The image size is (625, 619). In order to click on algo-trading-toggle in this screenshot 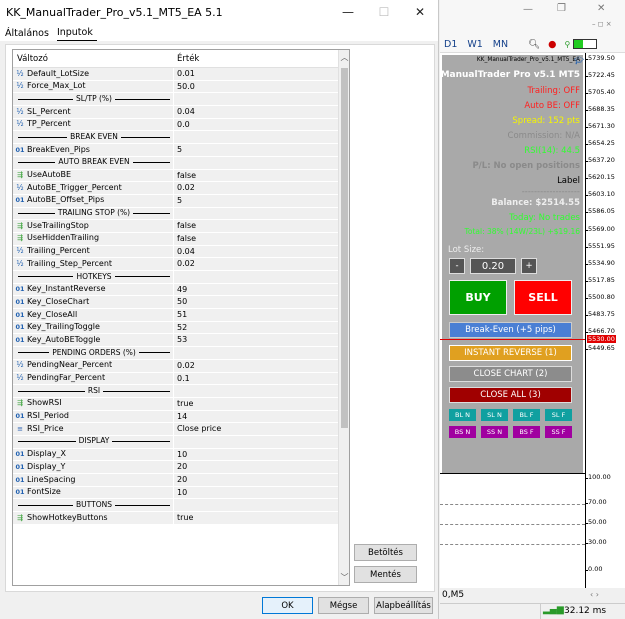, I will do `click(585, 44)`.